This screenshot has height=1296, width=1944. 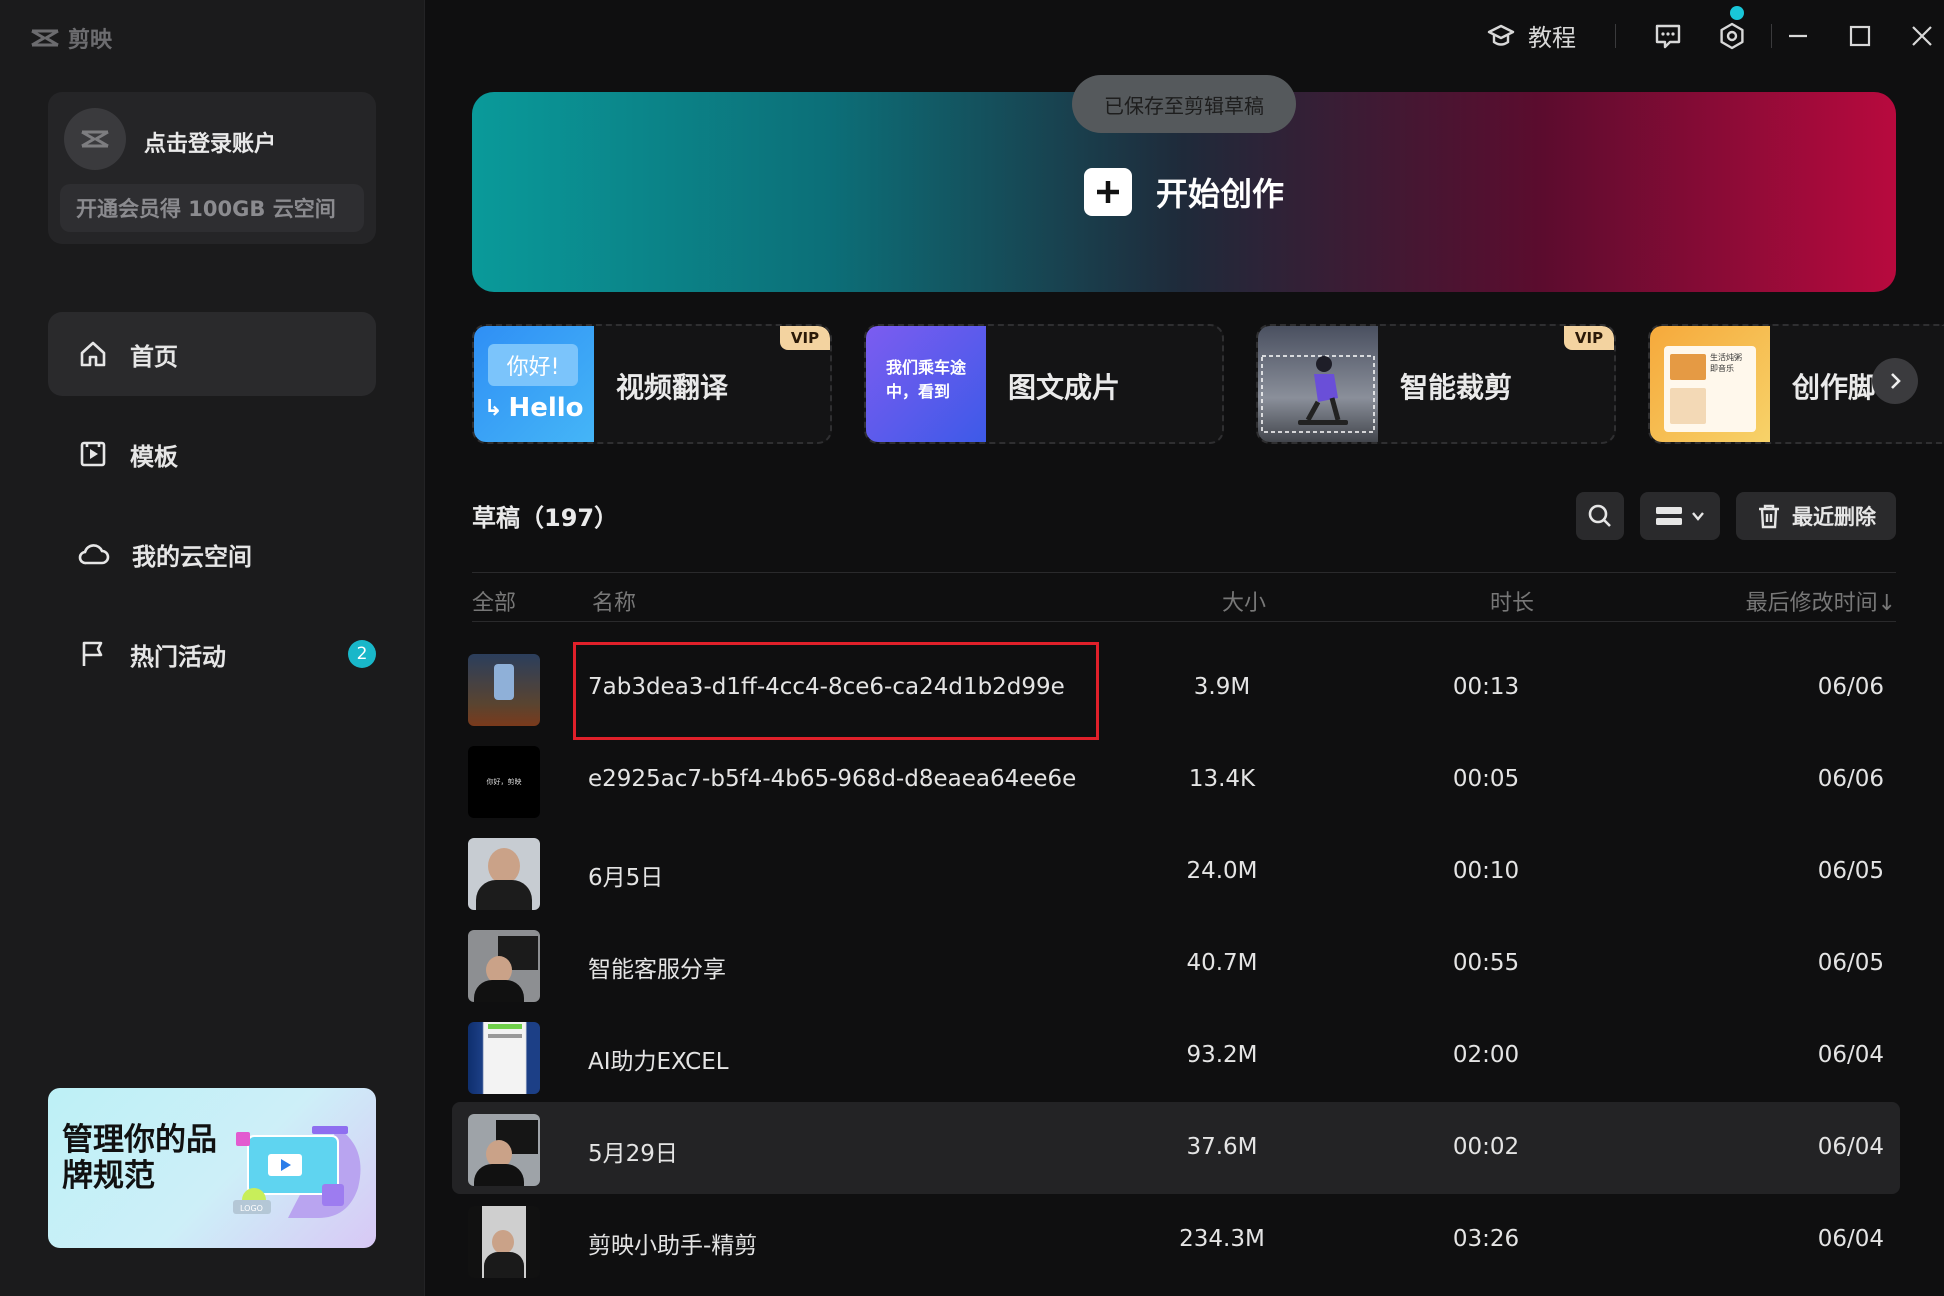 I want to click on drafts-title: 草稿（197）, so click(x=545, y=518).